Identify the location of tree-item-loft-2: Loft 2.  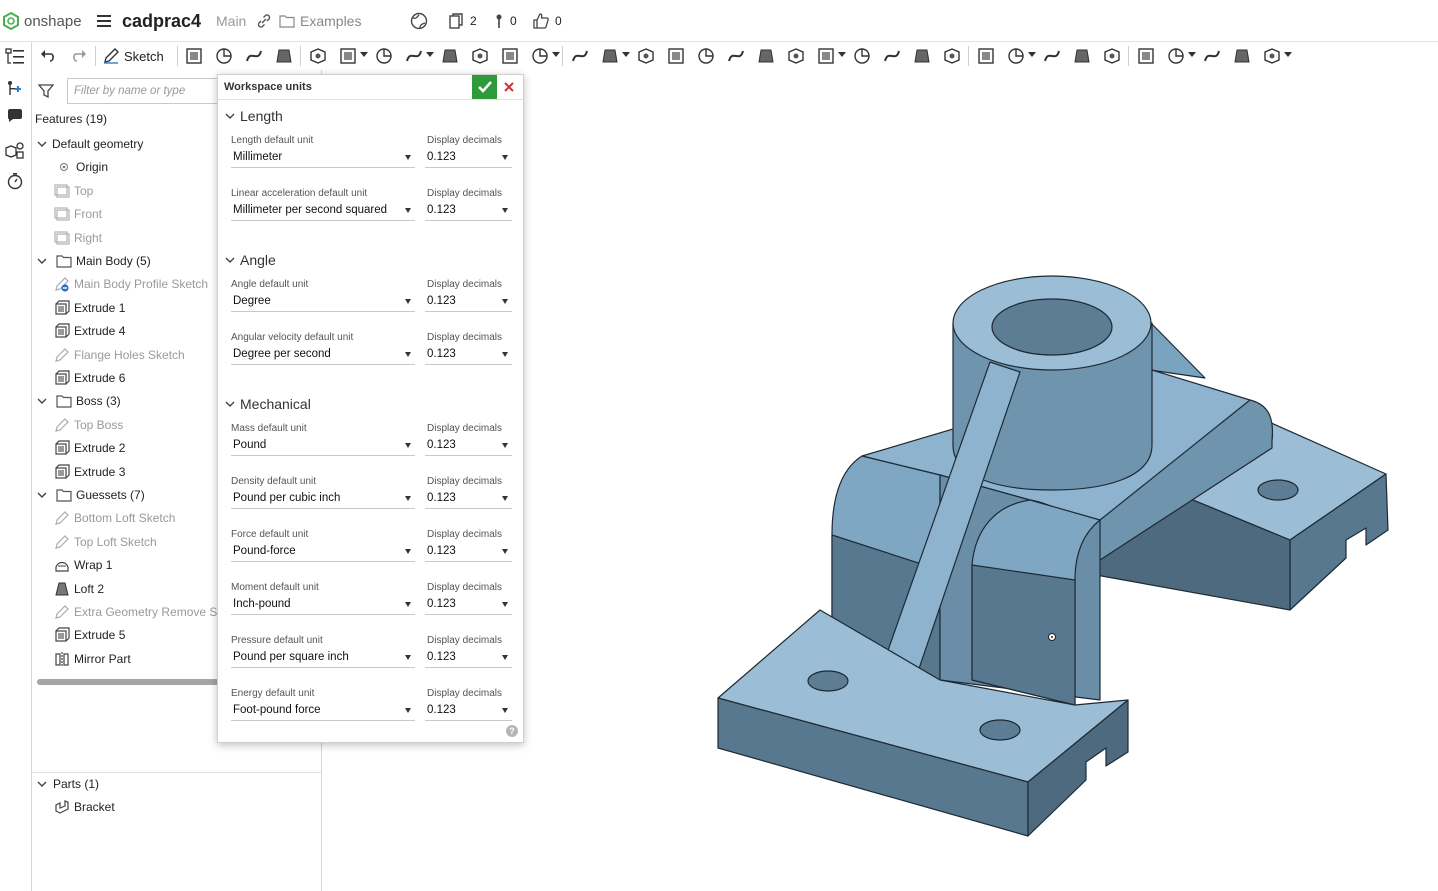
(79, 589).